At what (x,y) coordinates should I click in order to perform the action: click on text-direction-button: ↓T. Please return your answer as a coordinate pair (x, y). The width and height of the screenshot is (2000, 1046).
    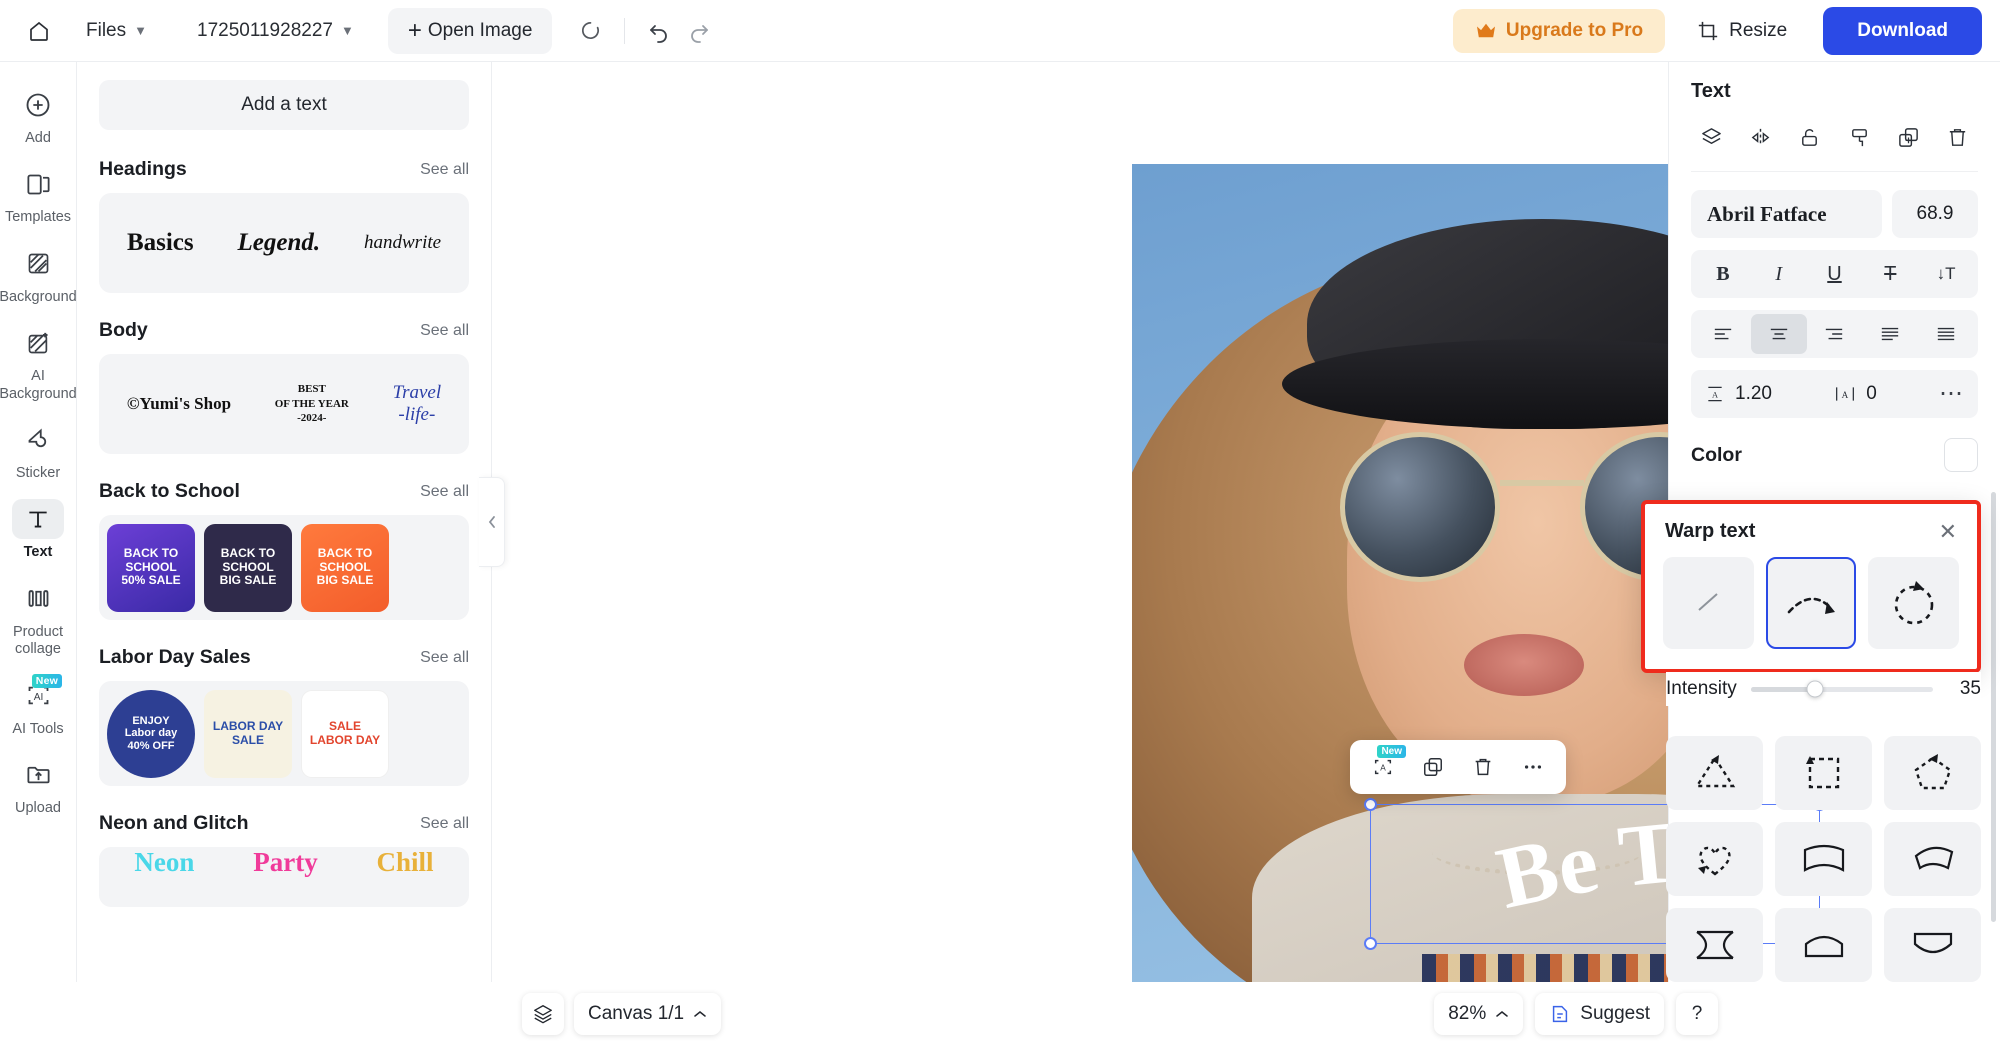
    Looking at the image, I should click on (1946, 274).